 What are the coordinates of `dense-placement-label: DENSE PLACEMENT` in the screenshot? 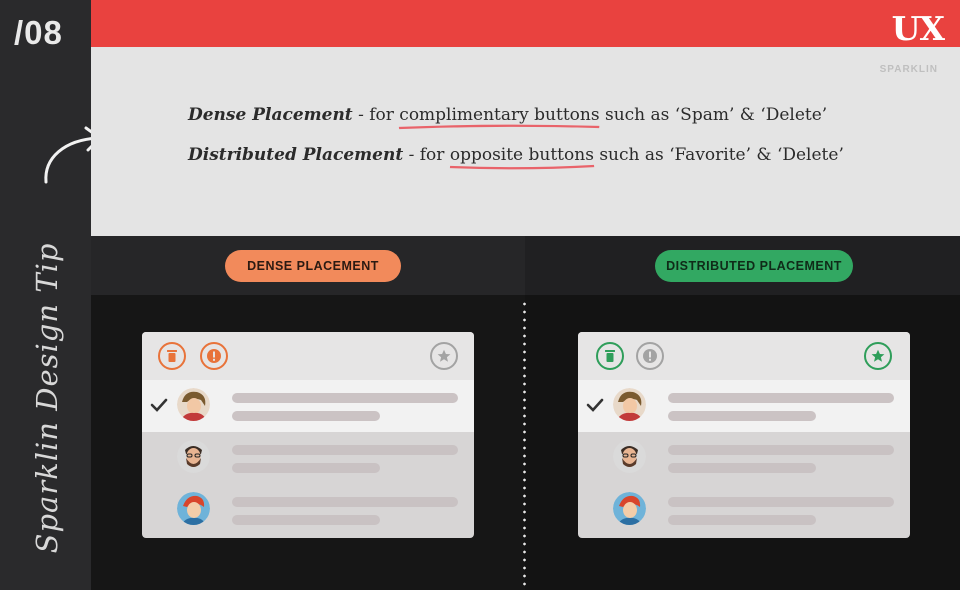 It's located at (313, 266).